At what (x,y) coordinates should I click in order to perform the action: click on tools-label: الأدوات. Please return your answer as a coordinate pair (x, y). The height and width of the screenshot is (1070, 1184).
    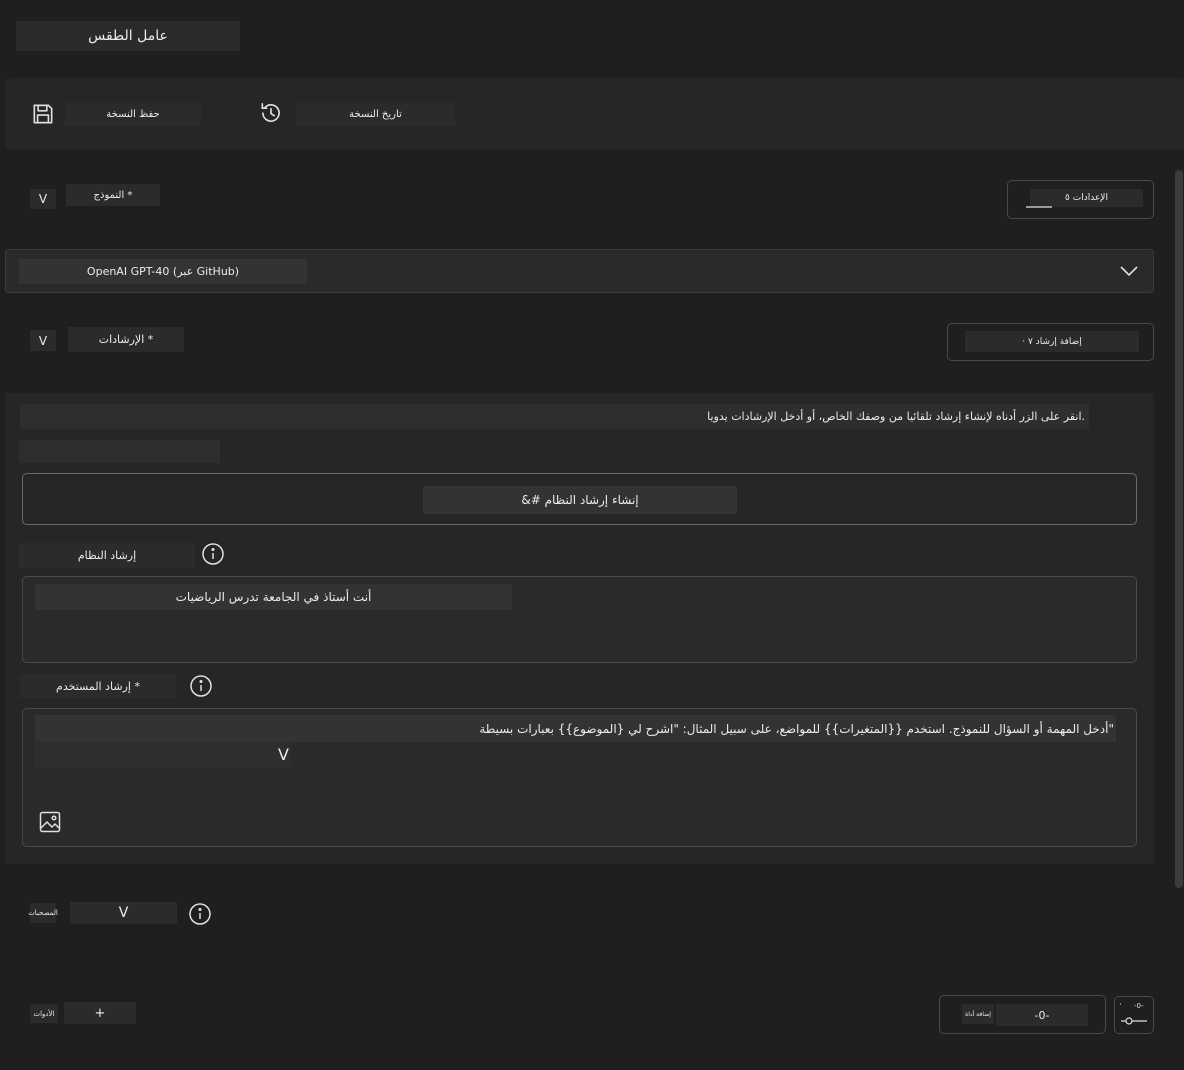
    Looking at the image, I should click on (44, 1013).